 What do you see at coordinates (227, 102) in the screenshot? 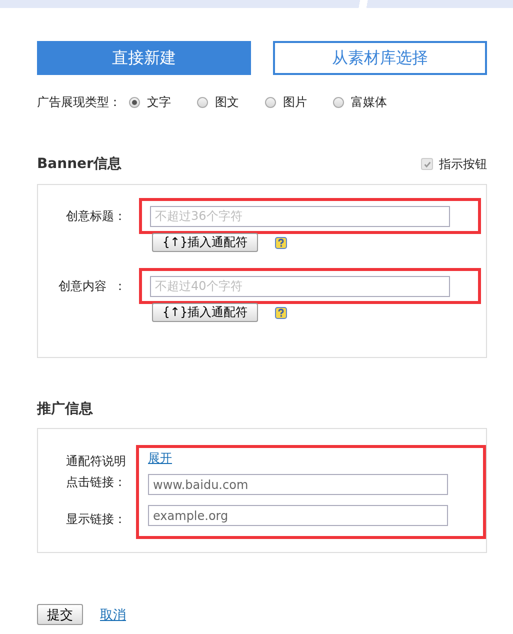
I see `radio-label: 图文` at bounding box center [227, 102].